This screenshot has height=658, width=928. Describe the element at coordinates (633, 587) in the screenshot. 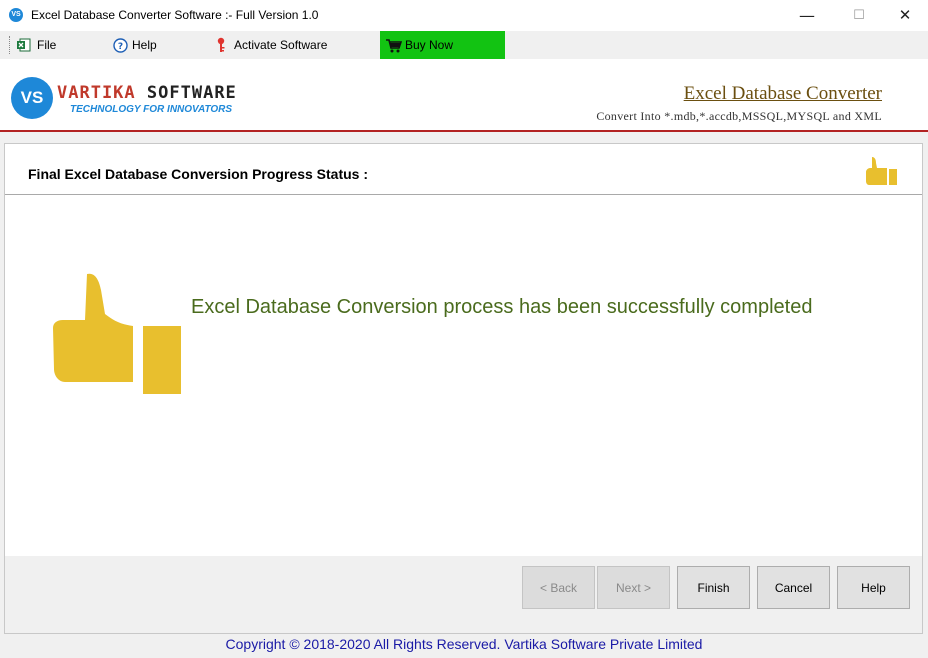

I see `next-button: Next >` at that location.